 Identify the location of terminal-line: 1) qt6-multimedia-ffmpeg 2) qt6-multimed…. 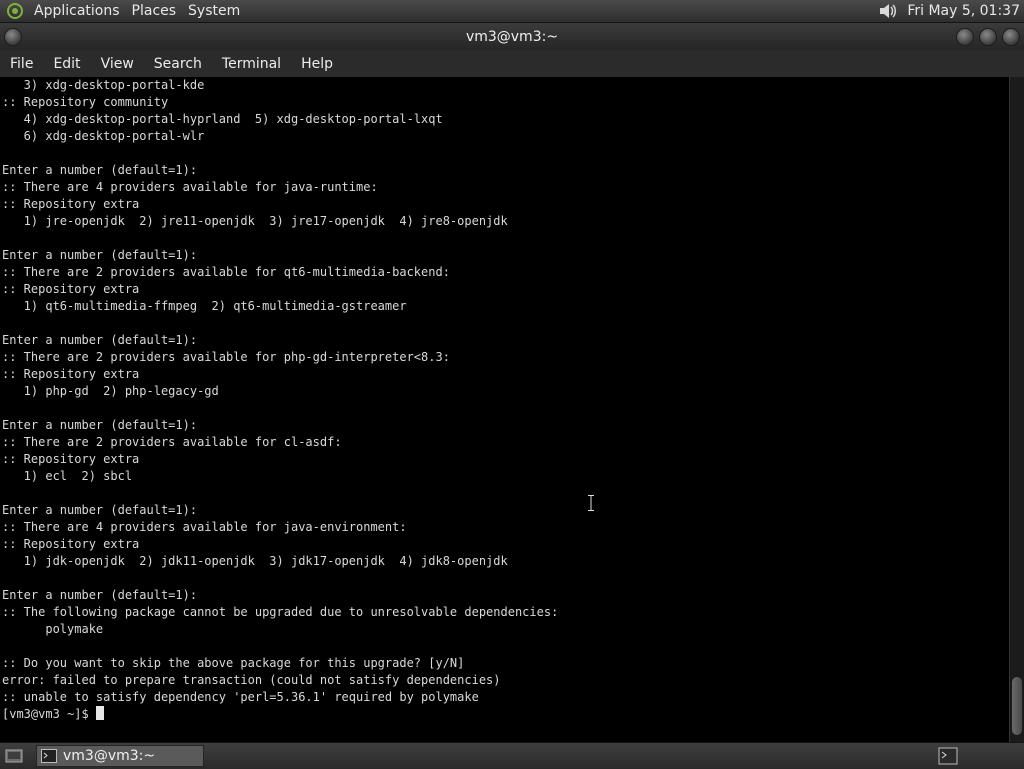
(204, 306).